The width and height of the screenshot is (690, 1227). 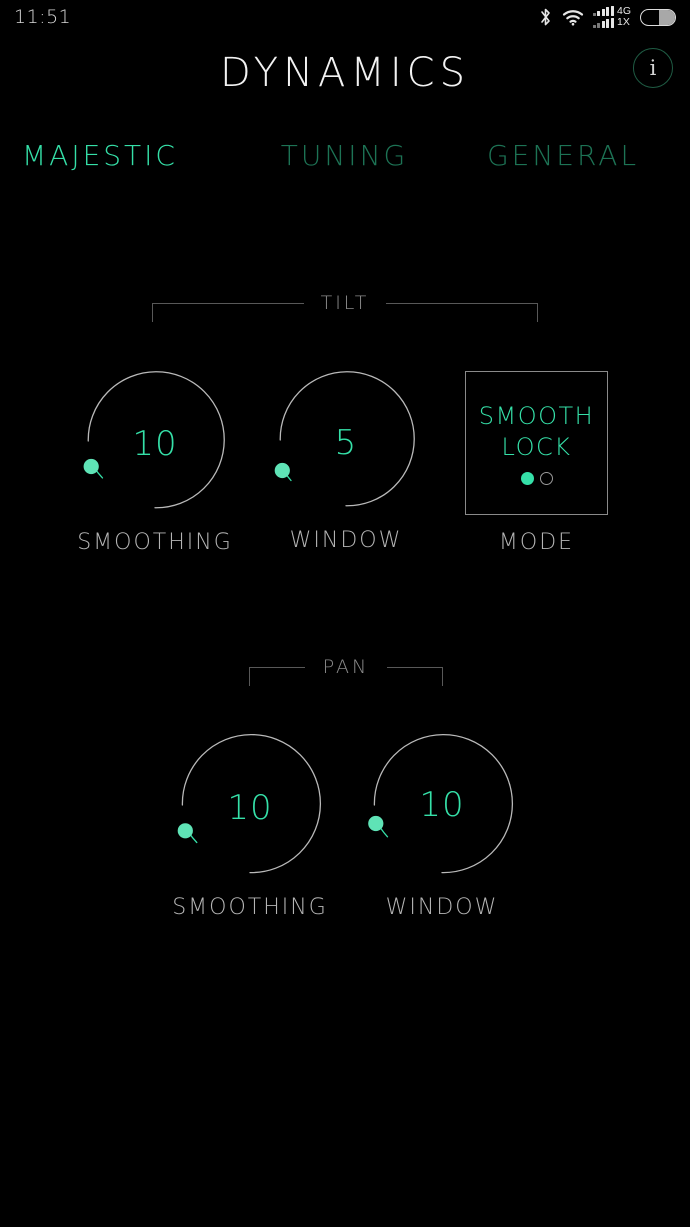 I want to click on knob-value-pan-window: 10, so click(x=442, y=805).